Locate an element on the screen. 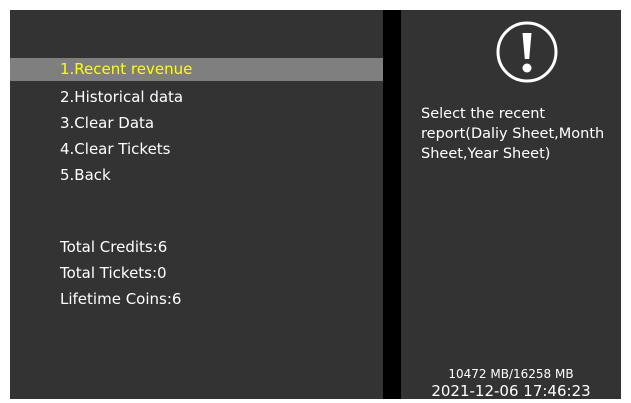 Image resolution: width=631 pixels, height=403 pixels. menu-item-clear-tickets: 4.Clear Tickets is located at coordinates (196, 149).